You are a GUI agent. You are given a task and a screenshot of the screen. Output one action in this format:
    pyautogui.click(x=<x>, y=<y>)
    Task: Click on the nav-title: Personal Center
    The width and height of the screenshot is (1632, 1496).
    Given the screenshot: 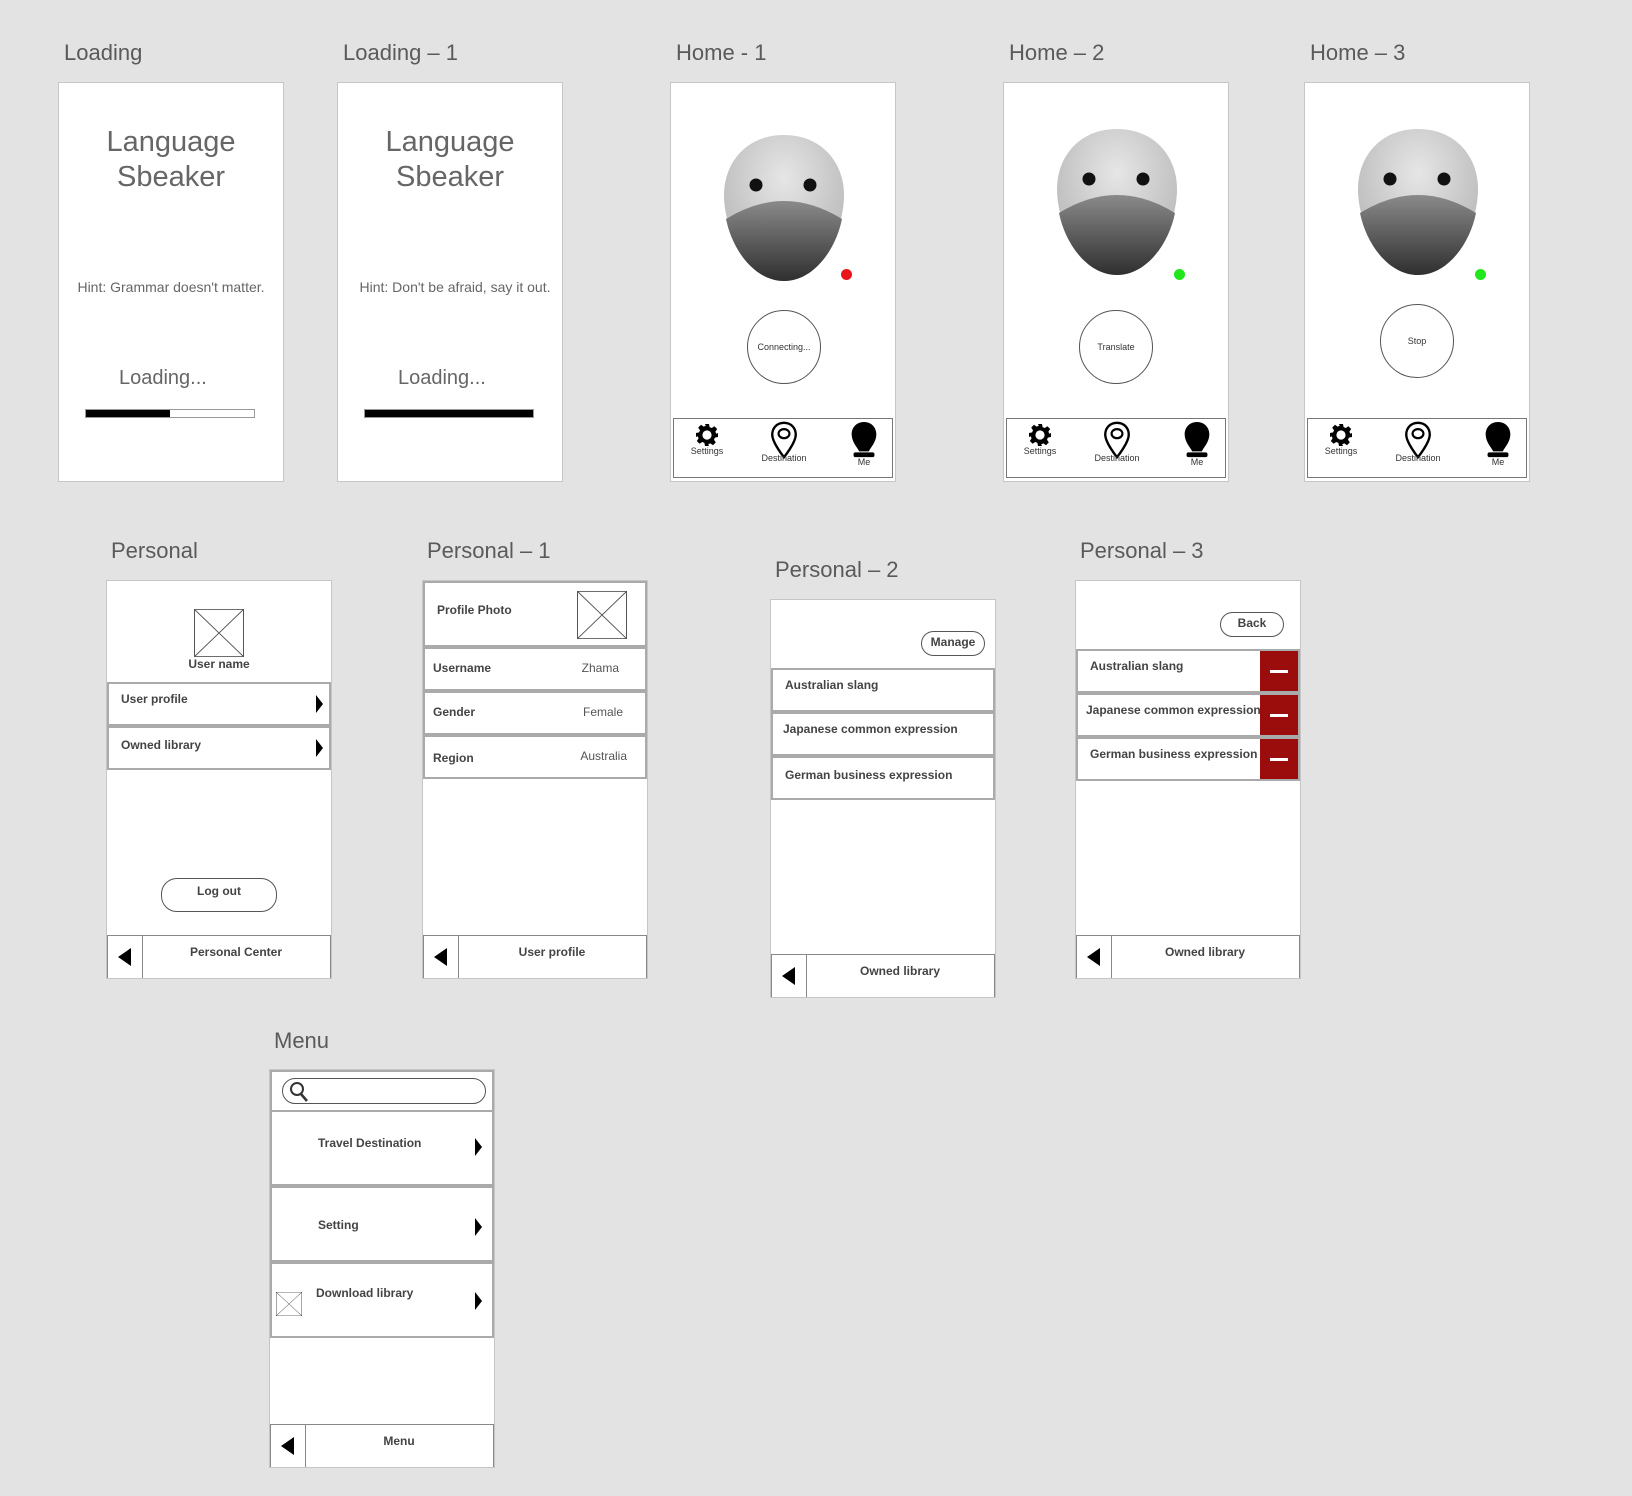 What is the action you would take?
    pyautogui.click(x=236, y=952)
    